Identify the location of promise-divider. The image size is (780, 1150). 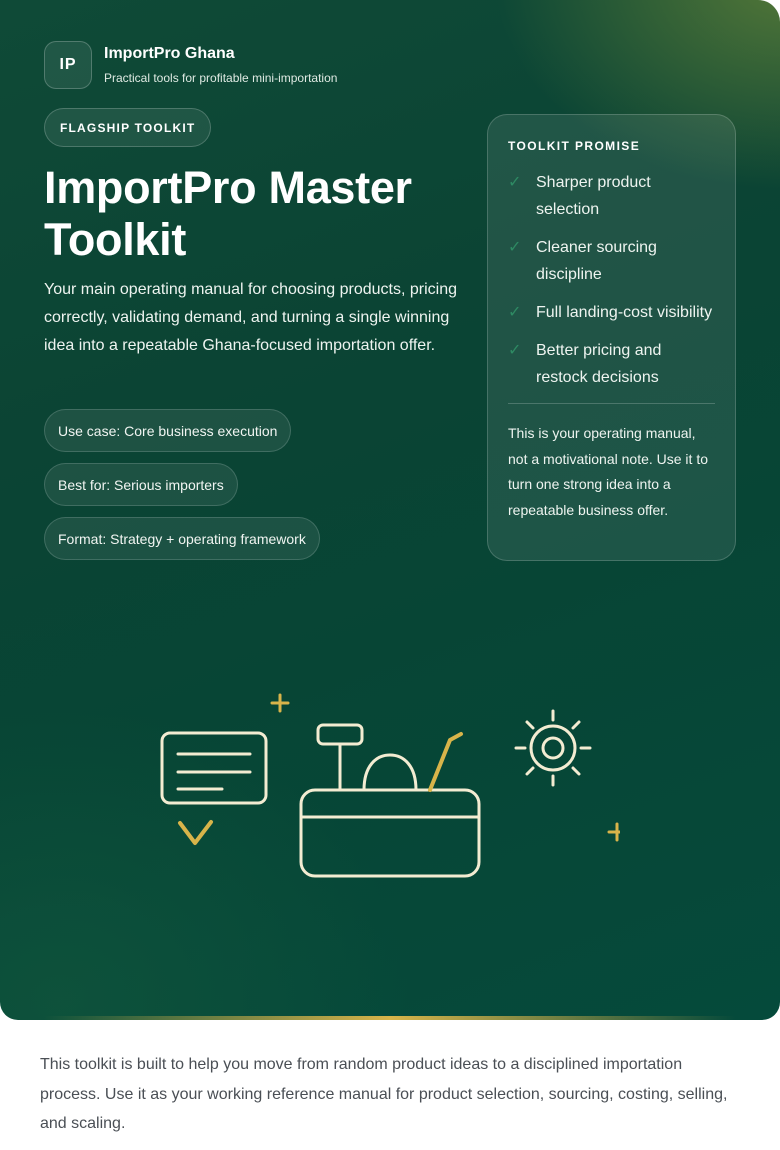
(611, 403).